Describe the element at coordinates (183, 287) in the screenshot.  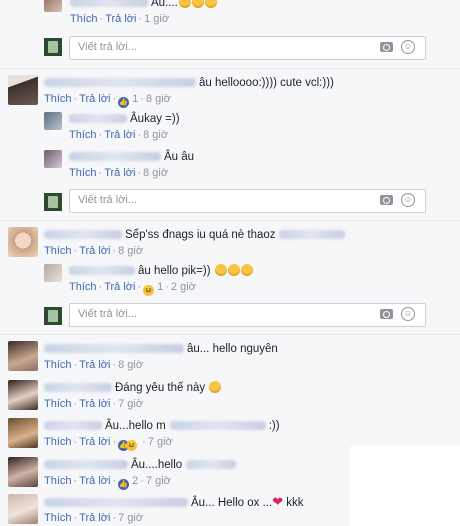
I see `timestamp: 2 giờ` at that location.